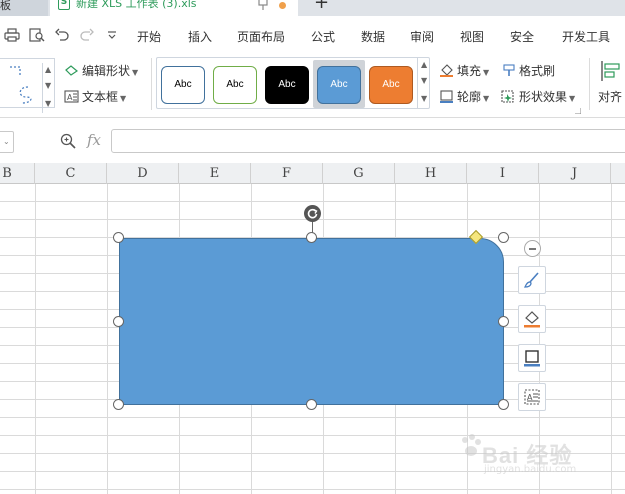 This screenshot has width=625, height=494. I want to click on menu-security: 安全, so click(522, 36).